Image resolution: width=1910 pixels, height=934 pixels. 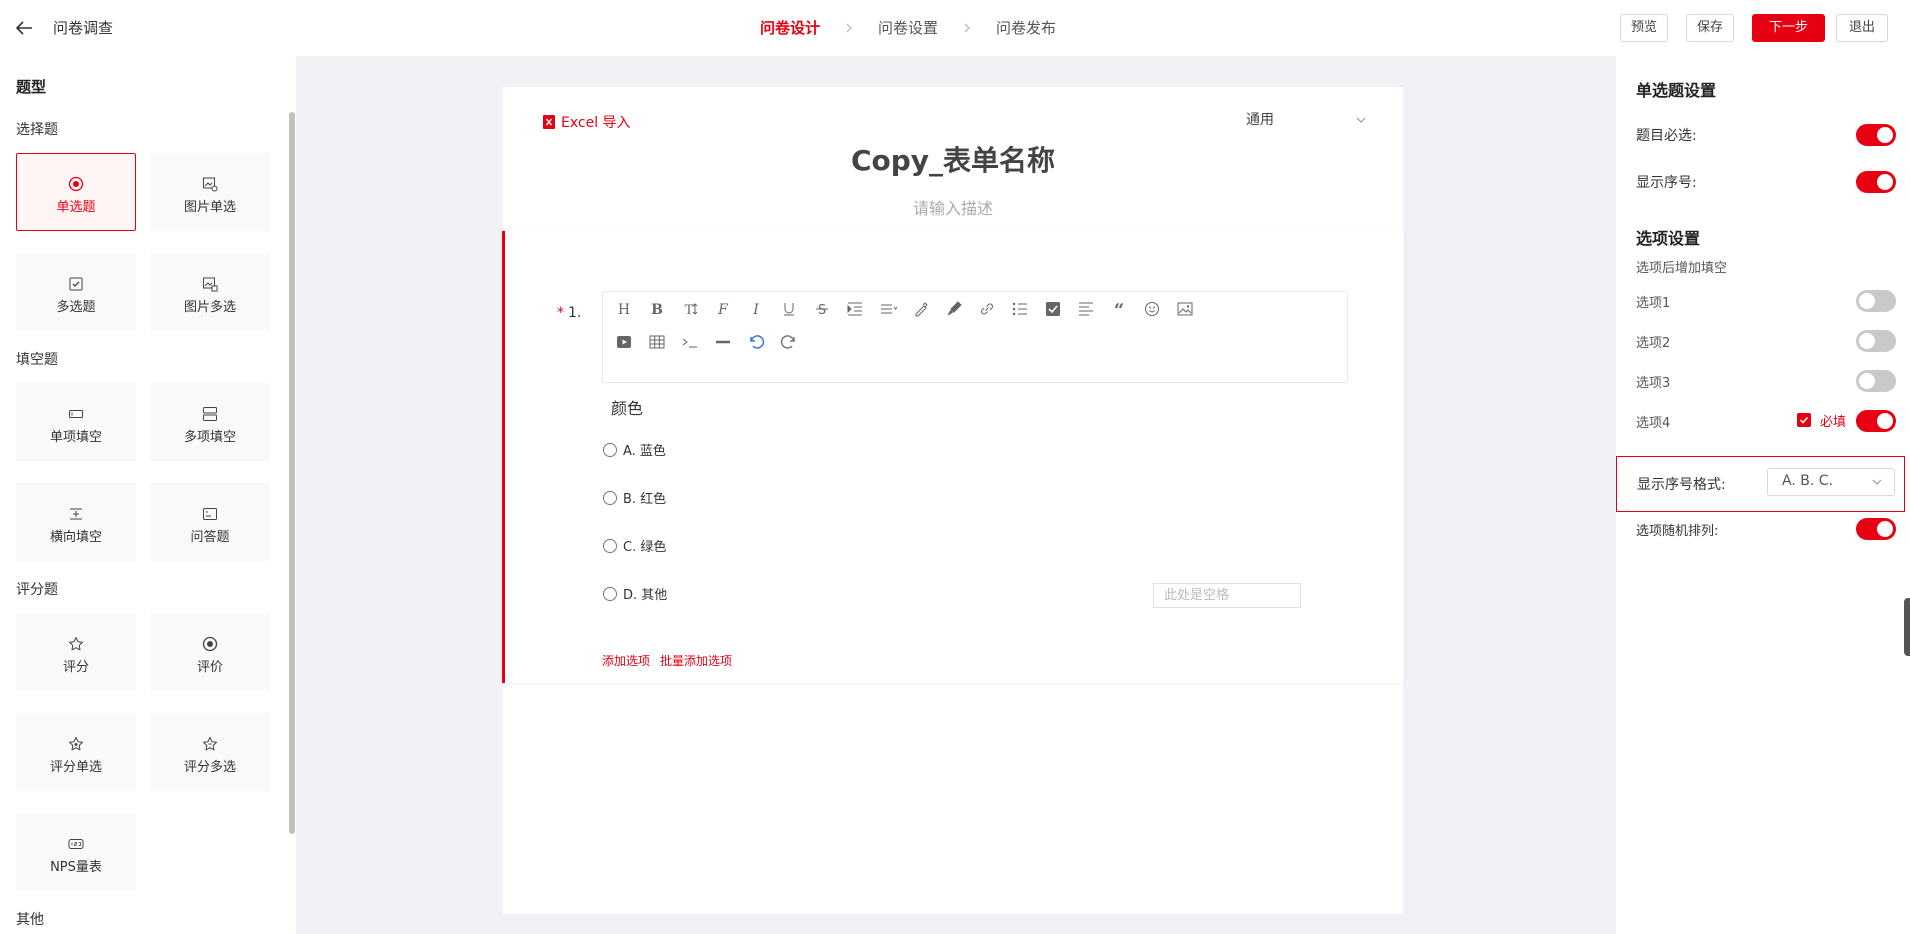 What do you see at coordinates (209, 307) in the screenshot?
I see `type-card-label: 图片多选` at bounding box center [209, 307].